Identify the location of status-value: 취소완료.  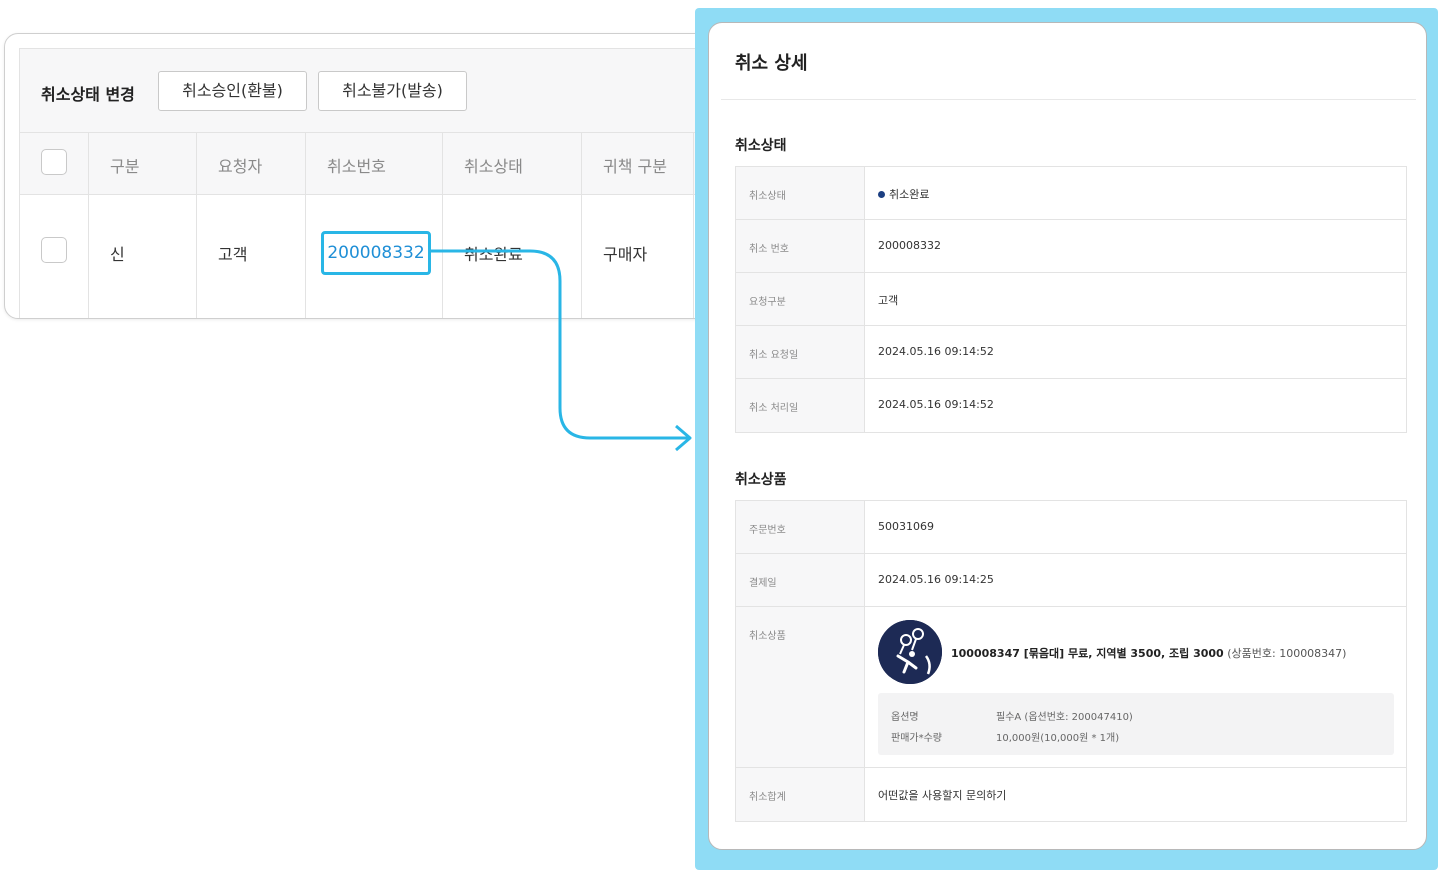
(909, 194).